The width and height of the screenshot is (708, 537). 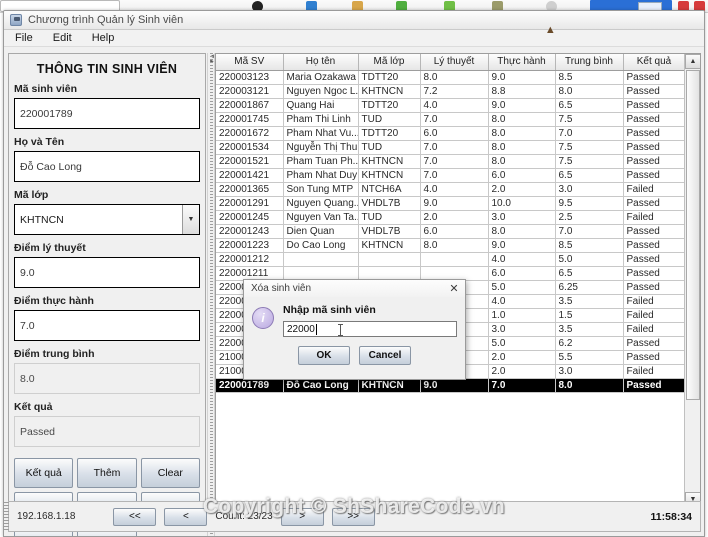 What do you see at coordinates (321, 62) in the screenshot?
I see `col-ho-ten: Họ tên` at bounding box center [321, 62].